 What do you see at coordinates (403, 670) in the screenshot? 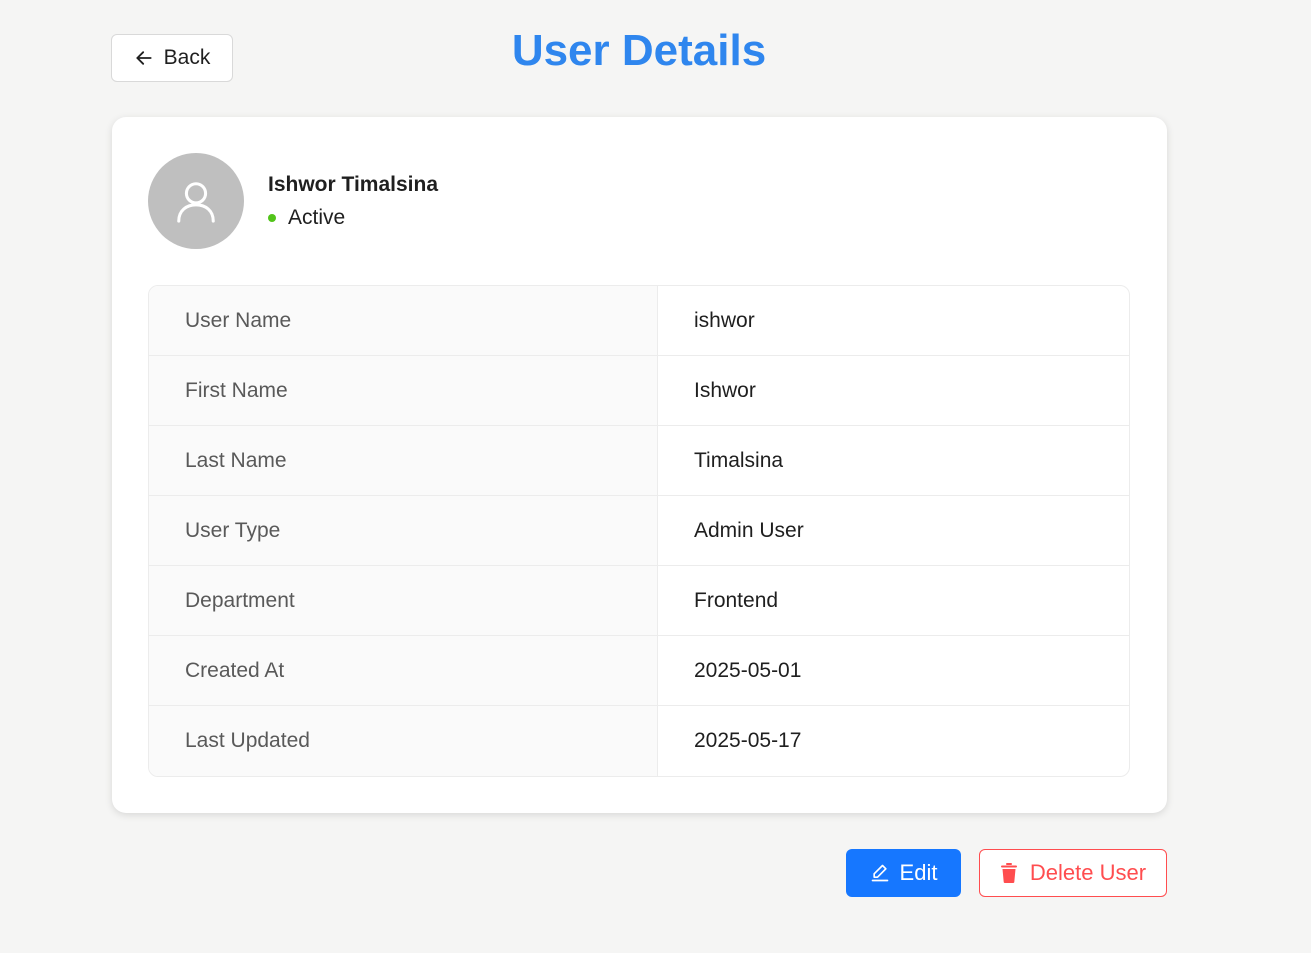
I see `row-label: Created At` at bounding box center [403, 670].